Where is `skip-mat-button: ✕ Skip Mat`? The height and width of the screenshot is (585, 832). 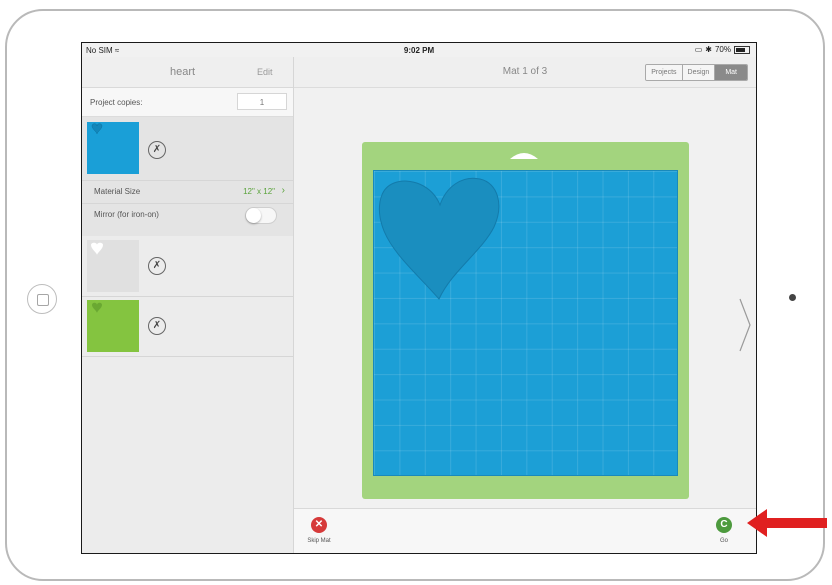
skip-mat-button: ✕ Skip Mat is located at coordinates (319, 530).